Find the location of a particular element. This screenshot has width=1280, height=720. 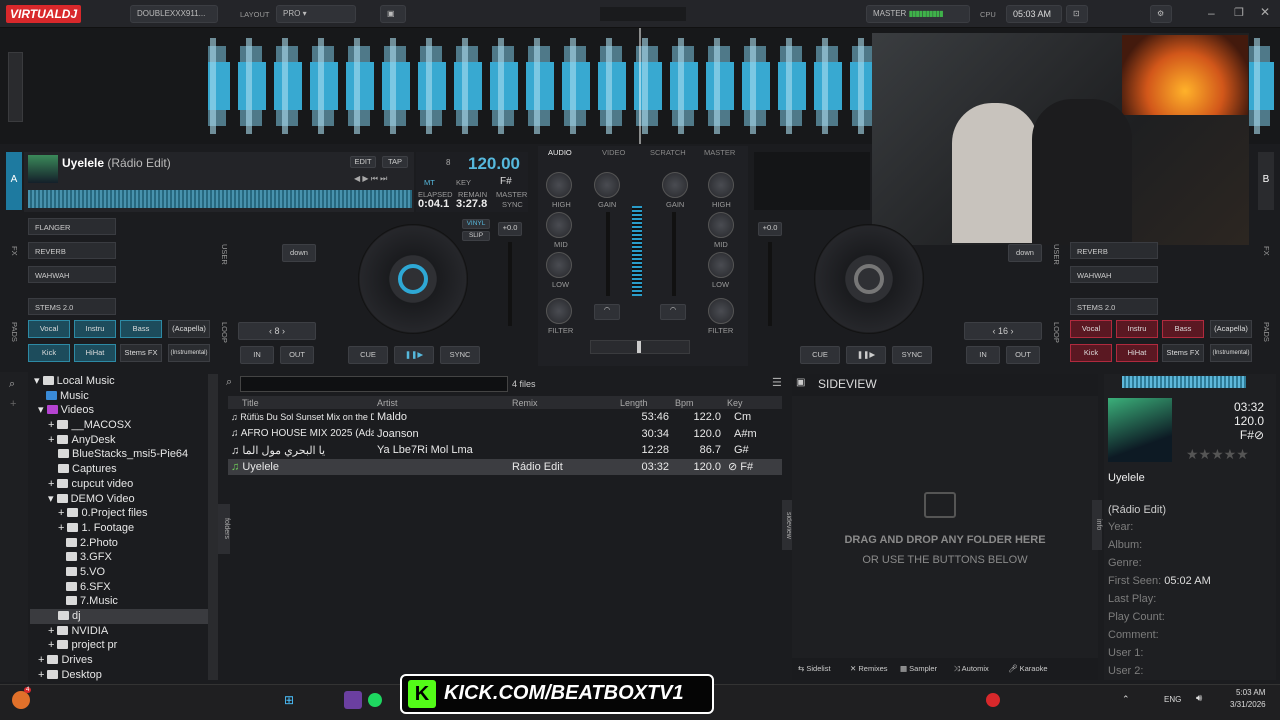

firefox-icon is located at coordinates (21, 700).